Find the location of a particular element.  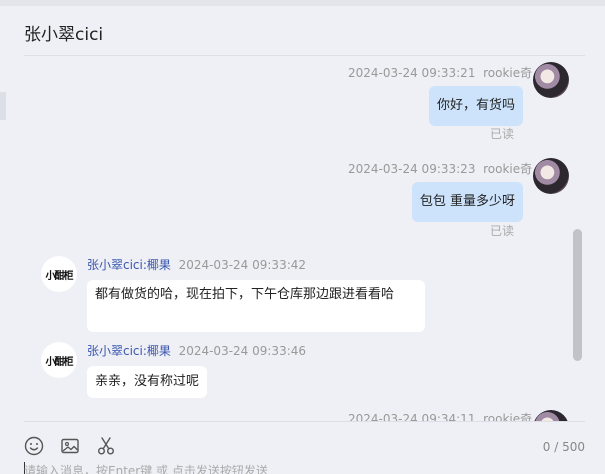

message-meta: 2024-03-24 09:34:11 rookie奇 is located at coordinates (440, 415).